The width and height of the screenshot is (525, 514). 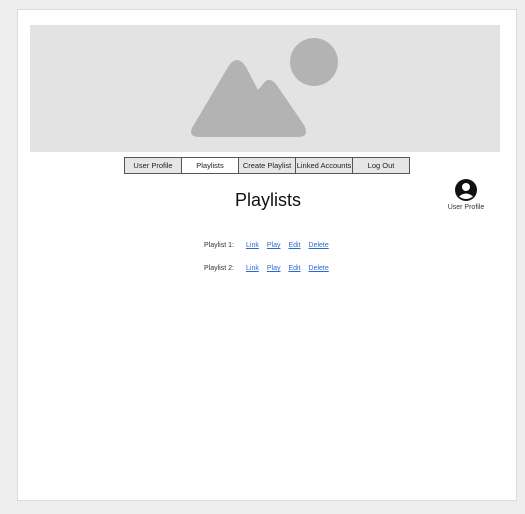 I want to click on placeholder-mountain-shape, so click(x=248, y=98).